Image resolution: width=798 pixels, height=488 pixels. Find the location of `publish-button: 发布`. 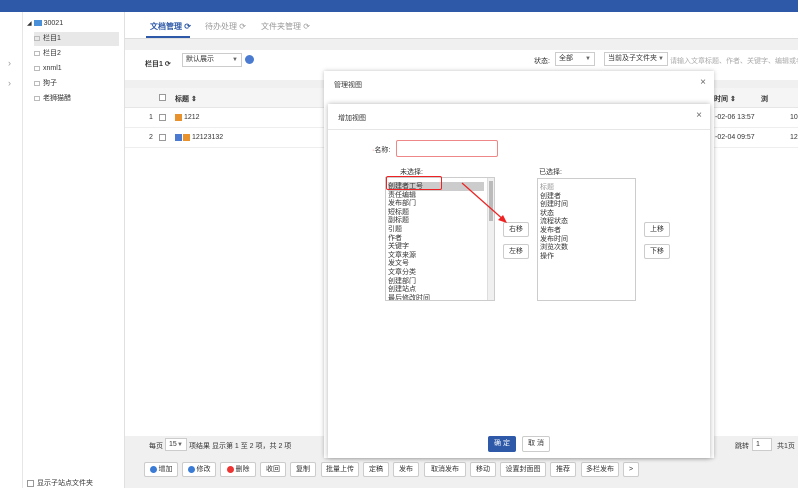

publish-button: 发布 is located at coordinates (406, 469).